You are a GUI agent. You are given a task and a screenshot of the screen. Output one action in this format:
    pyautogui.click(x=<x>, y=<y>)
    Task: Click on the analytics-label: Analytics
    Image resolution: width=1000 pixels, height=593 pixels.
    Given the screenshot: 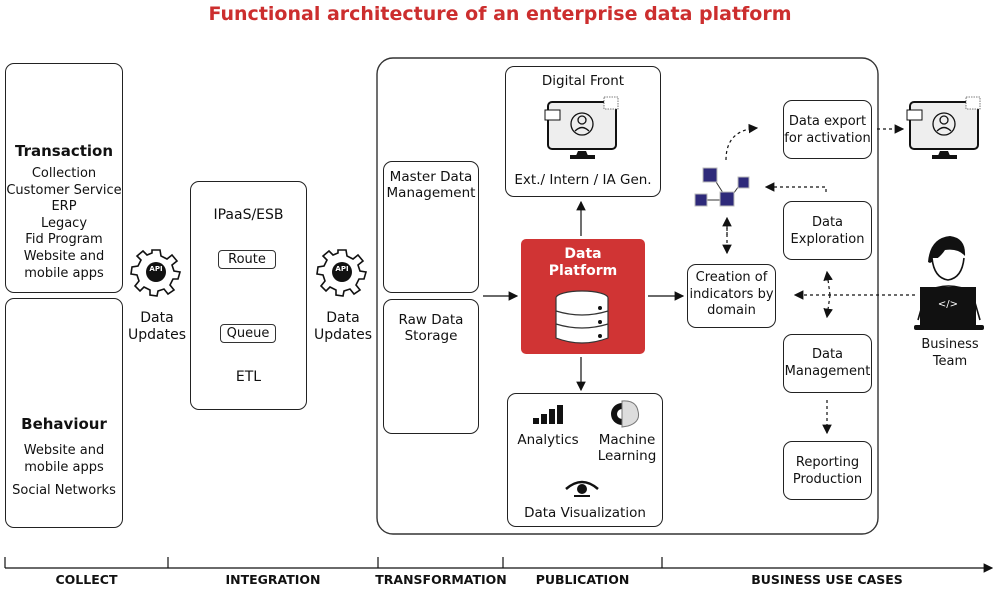 What is the action you would take?
    pyautogui.click(x=548, y=440)
    